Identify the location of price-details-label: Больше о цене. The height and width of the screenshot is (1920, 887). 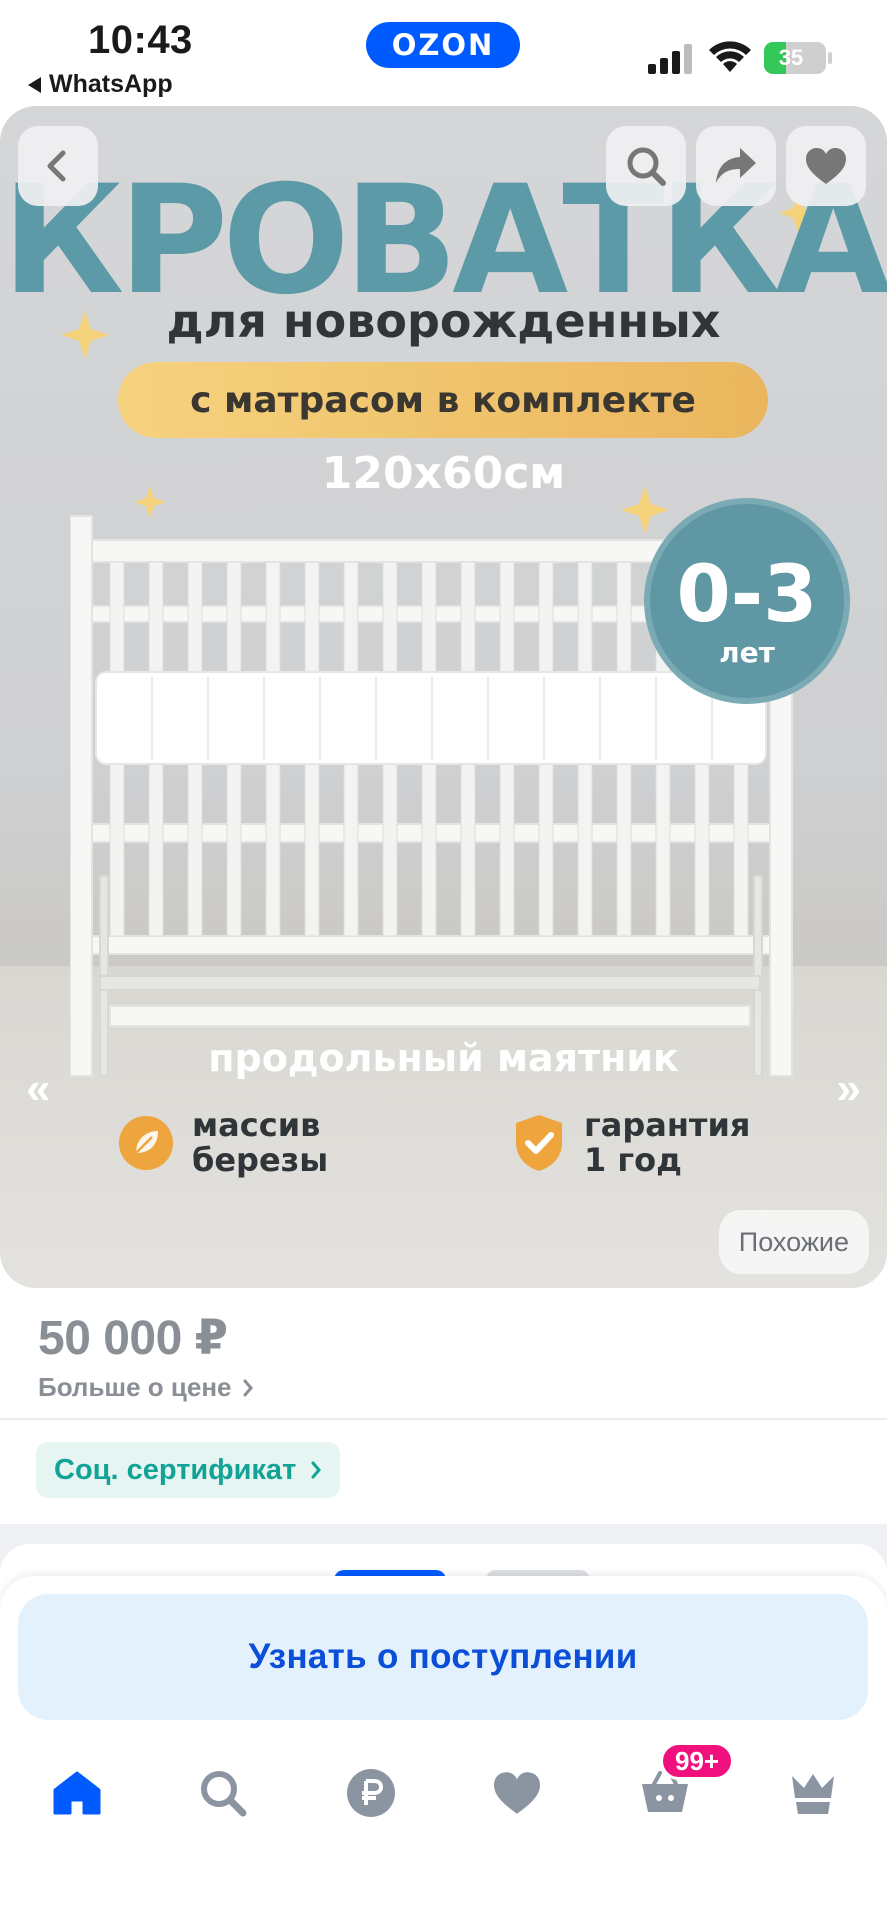
(135, 1387).